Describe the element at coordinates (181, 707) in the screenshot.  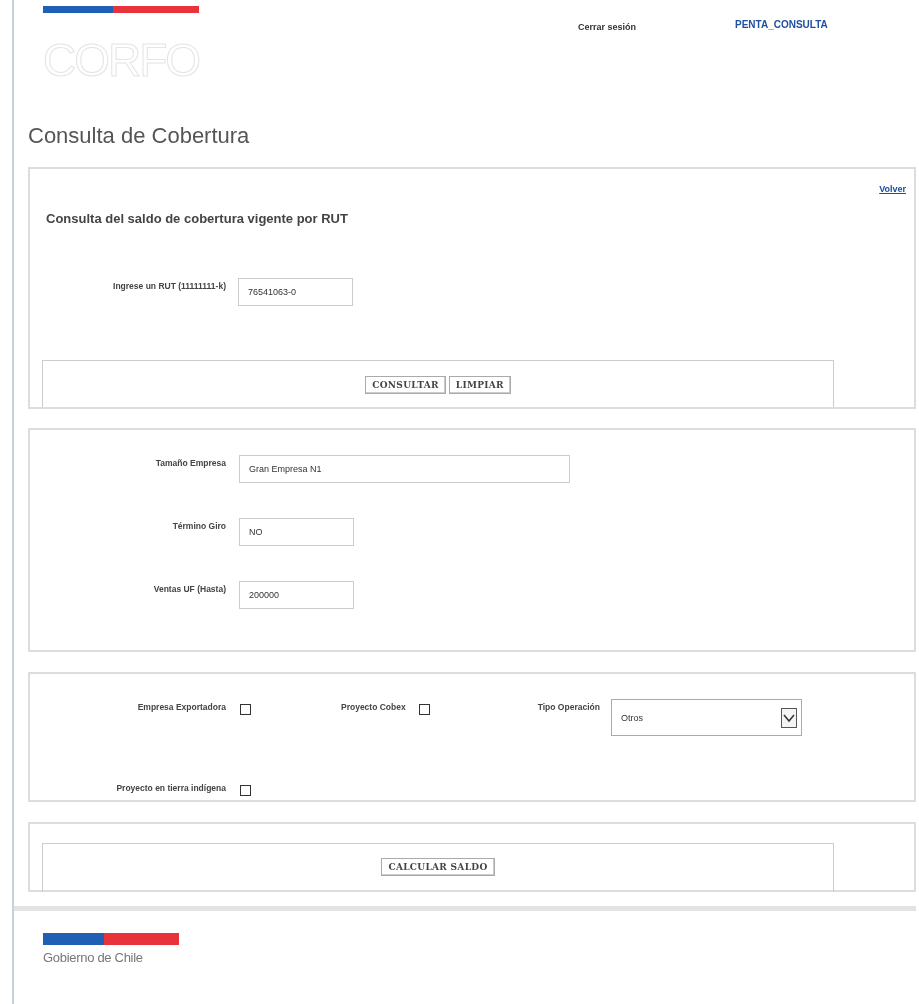
I see `checkbox-label: Empresa Exportadora` at that location.